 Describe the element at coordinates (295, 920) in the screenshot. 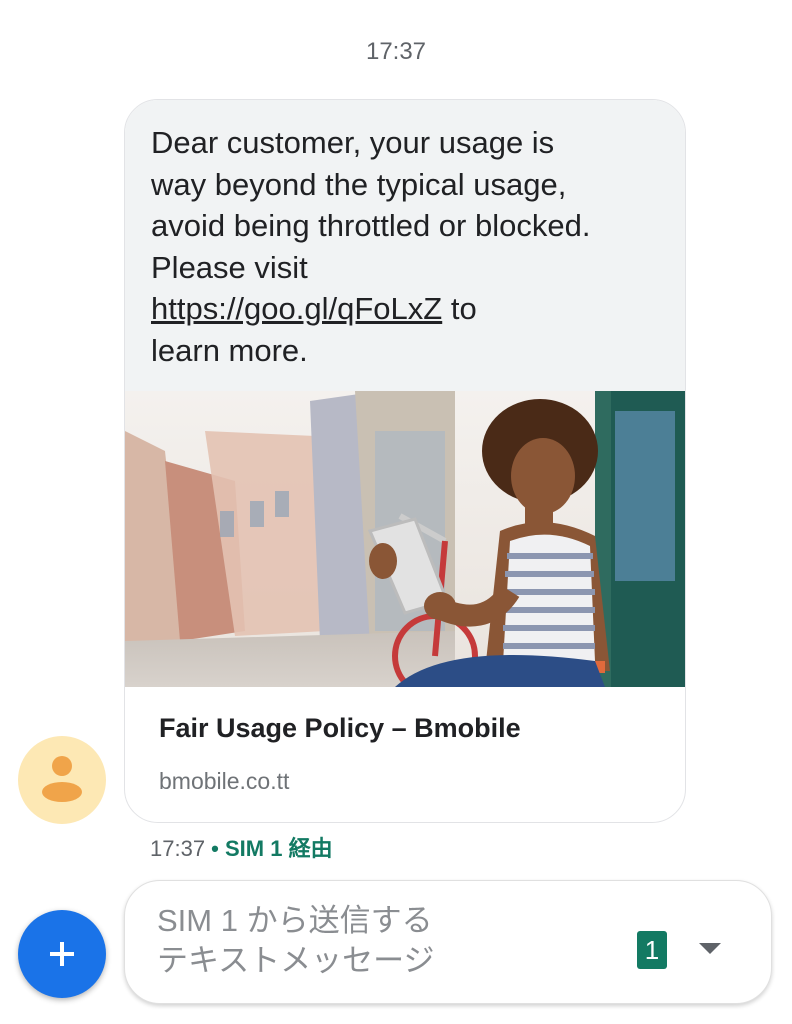

I see `placeholder-line: SIM 1 から送信する` at that location.